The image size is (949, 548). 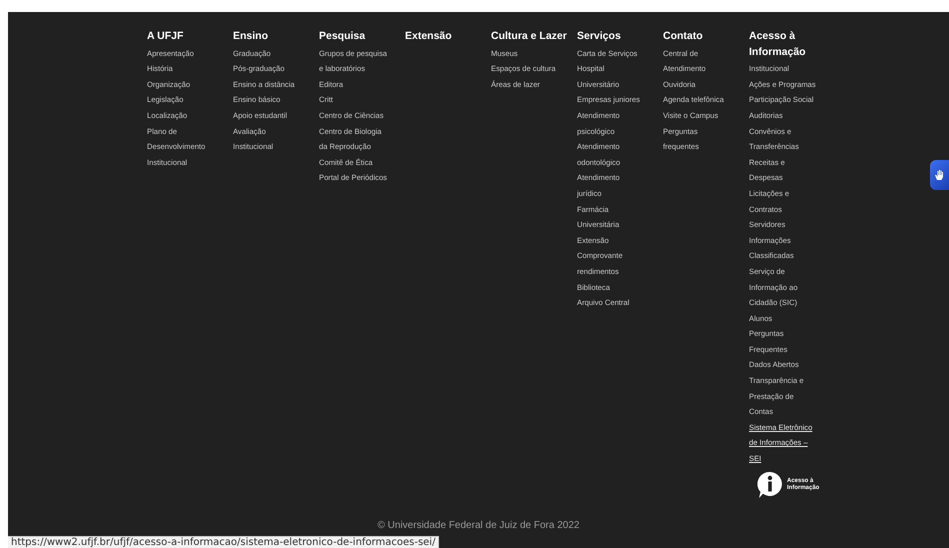 What do you see at coordinates (342, 36) in the screenshot?
I see `column-heading: Pesquisa` at bounding box center [342, 36].